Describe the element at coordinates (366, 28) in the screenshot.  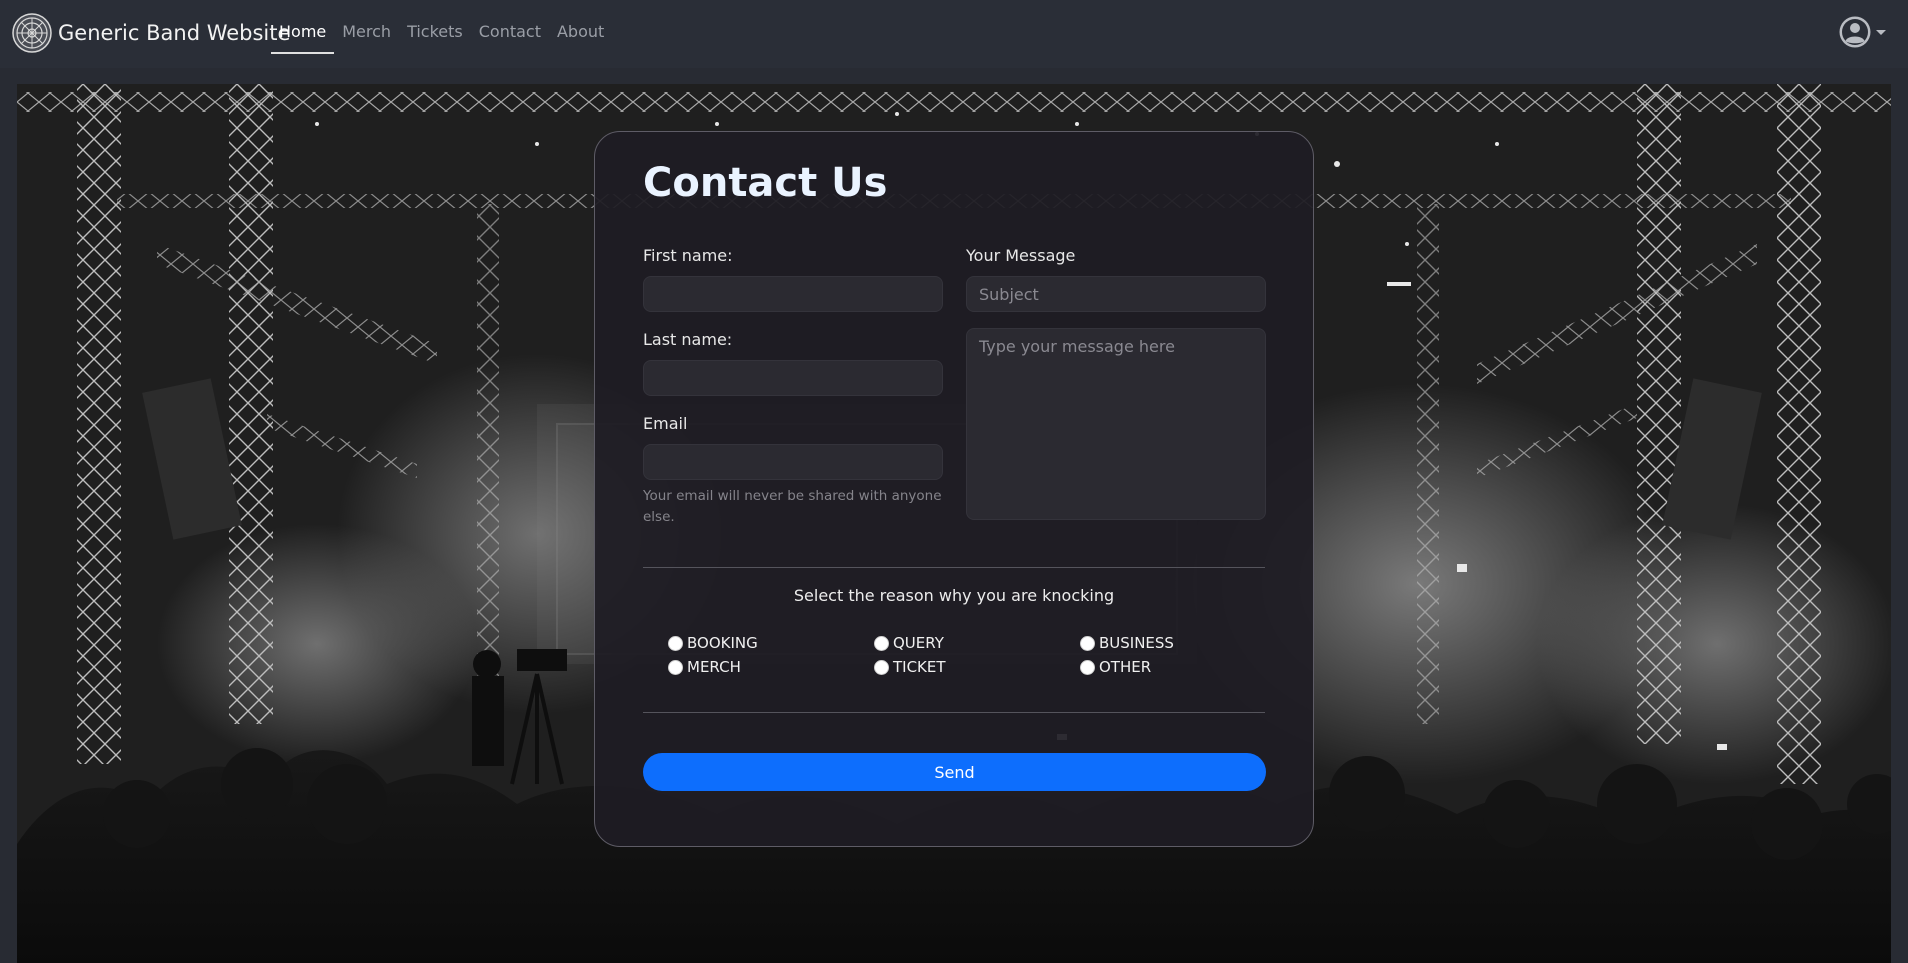
I see `nav-link-merch: Merch` at that location.